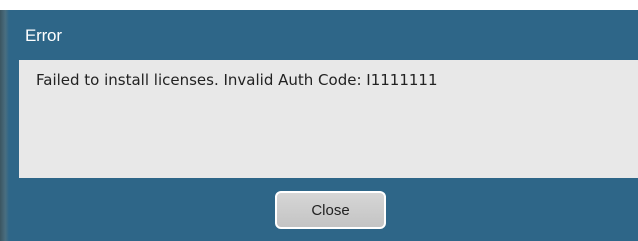 Image resolution: width=638 pixels, height=241 pixels. I want to click on close-button: Close, so click(330, 210).